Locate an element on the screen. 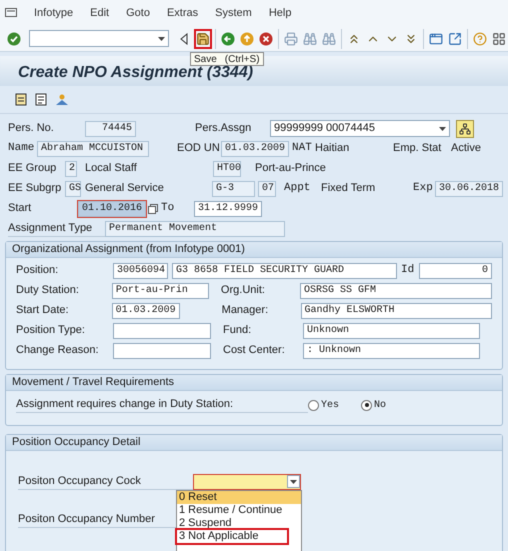 The height and width of the screenshot is (551, 508). print-icon is located at coordinates (291, 39).